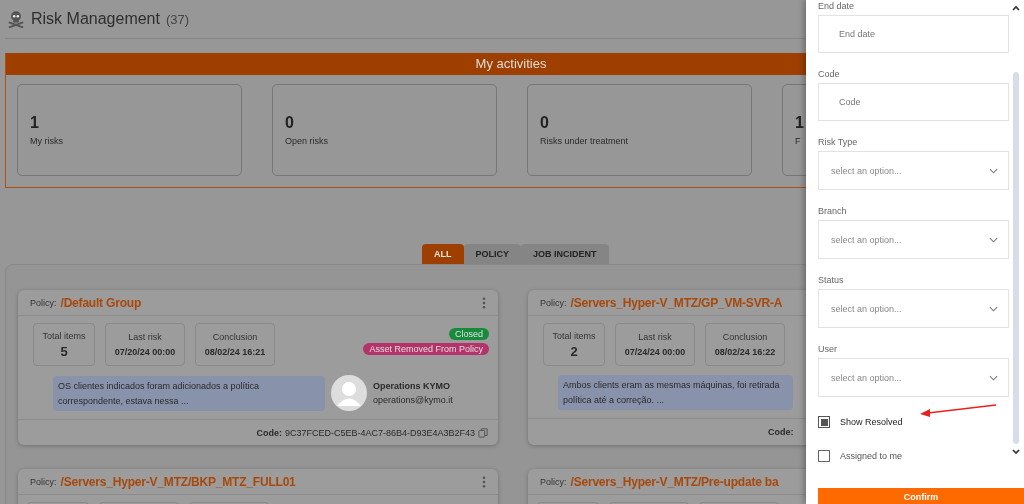 The width and height of the screenshot is (1024, 504). Describe the element at coordinates (831, 280) in the screenshot. I see `field-label: Status` at that location.